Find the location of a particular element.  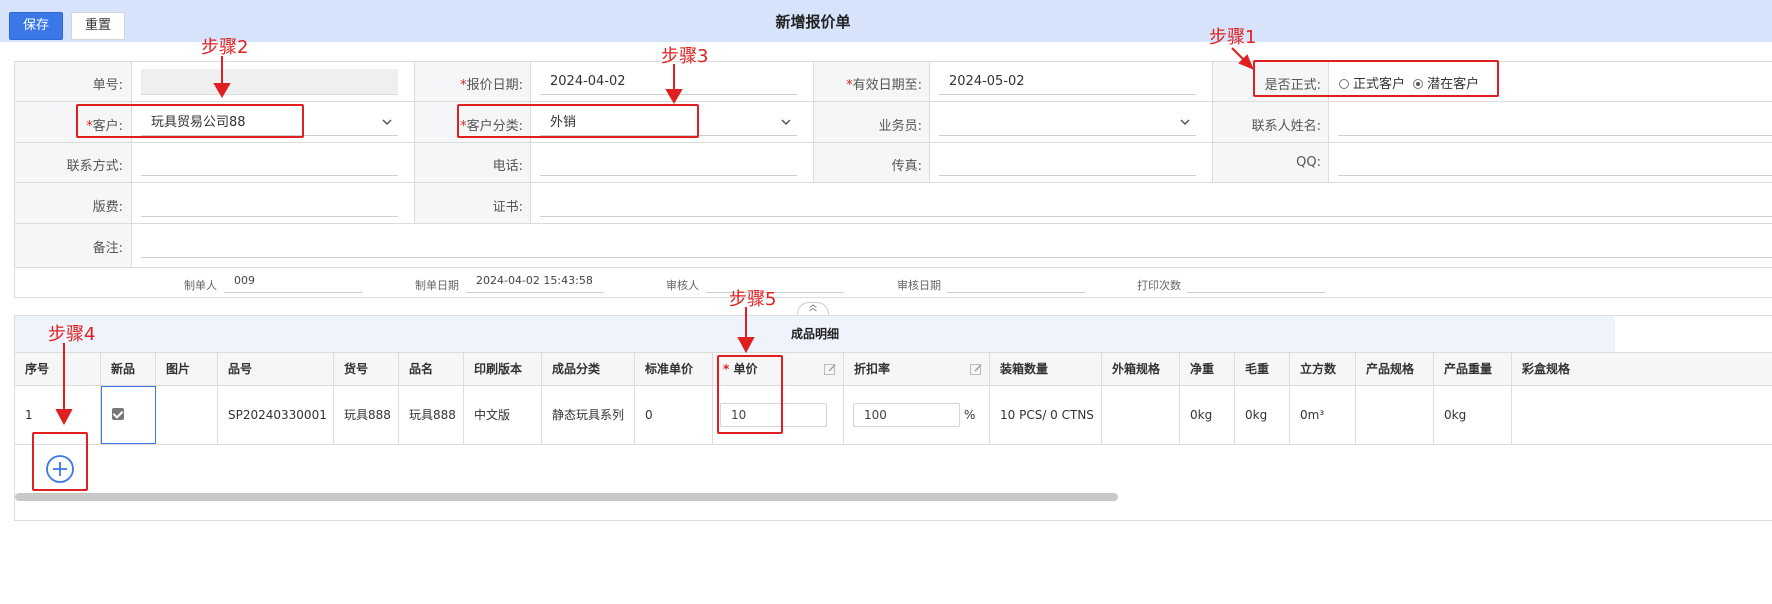

sample-fee-label: 版费: is located at coordinates (107, 207).